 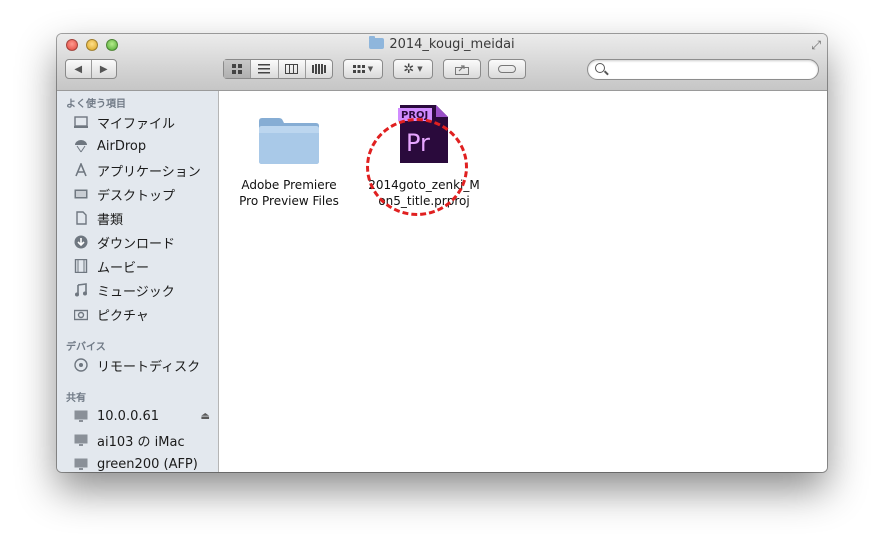 I want to click on sidebar-item-music: ミュージック, so click(x=143, y=290).